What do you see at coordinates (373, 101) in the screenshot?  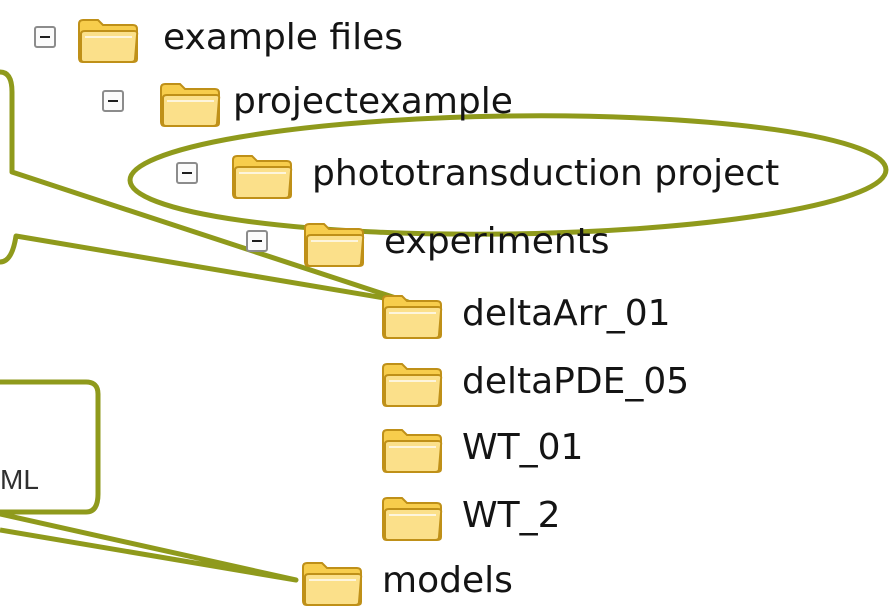 I see `tree-item-label: projectexample` at bounding box center [373, 101].